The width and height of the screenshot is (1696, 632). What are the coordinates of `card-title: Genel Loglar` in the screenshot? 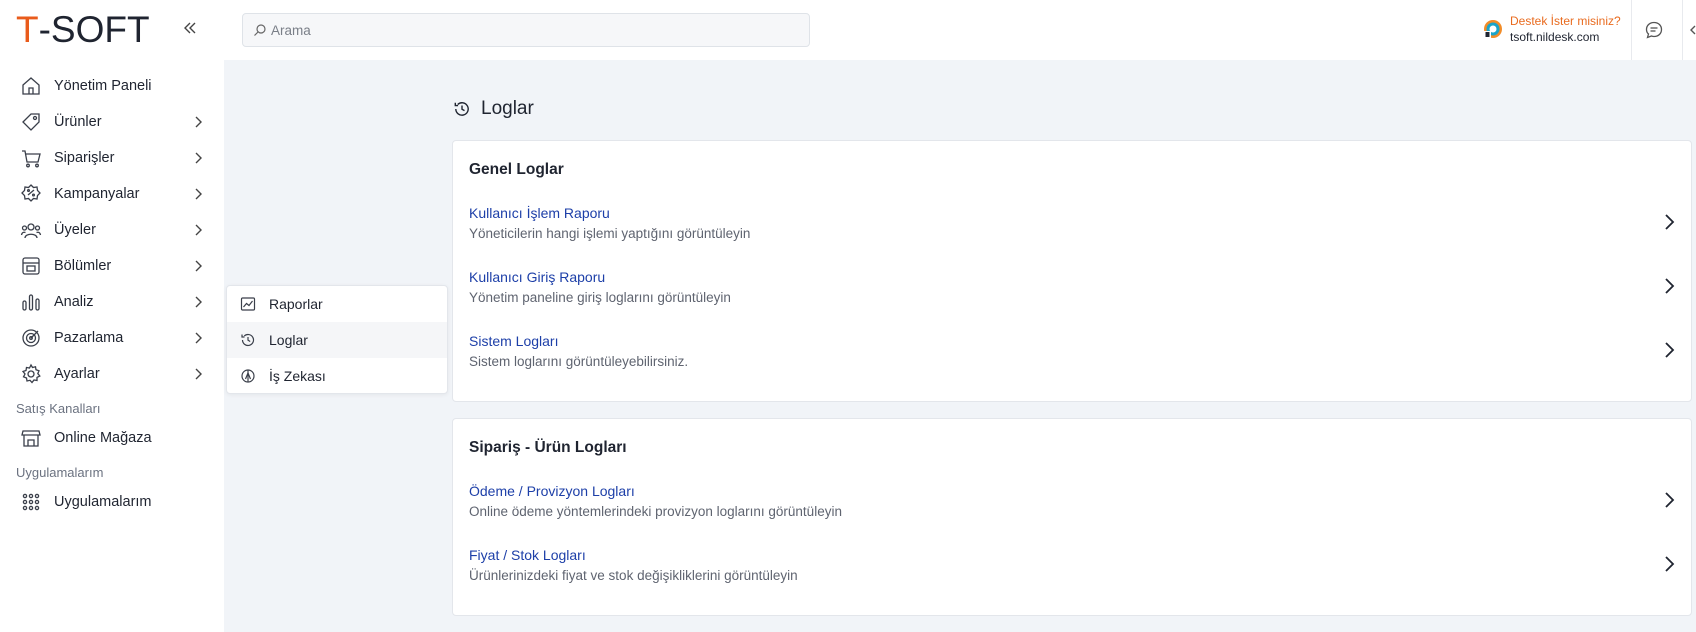 It's located at (516, 169).